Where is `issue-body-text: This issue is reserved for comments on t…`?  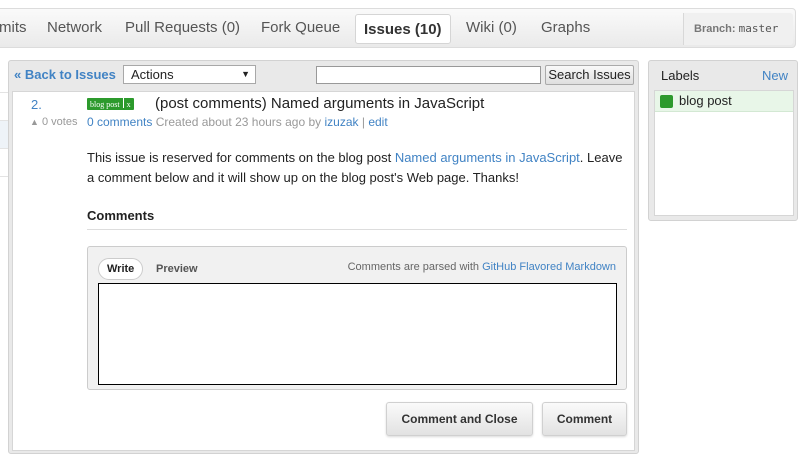 issue-body-text: This issue is reserved for comments on t… is located at coordinates (241, 157).